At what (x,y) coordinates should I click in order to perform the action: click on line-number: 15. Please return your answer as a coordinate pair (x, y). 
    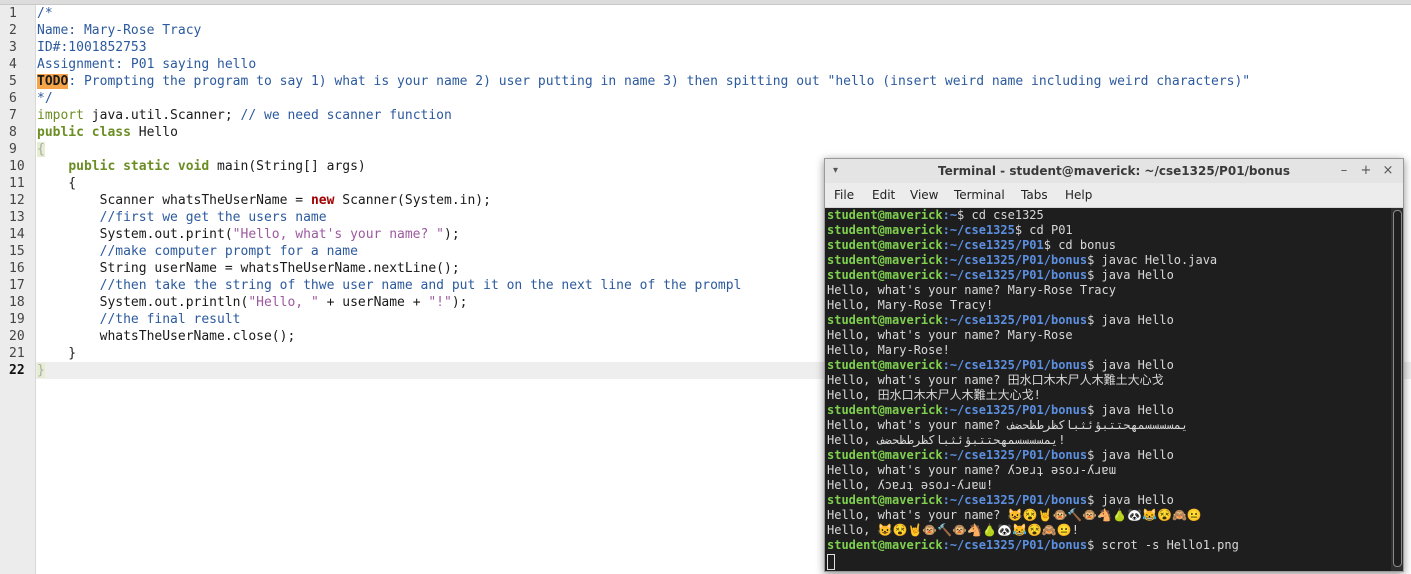
    Looking at the image, I should click on (17, 251).